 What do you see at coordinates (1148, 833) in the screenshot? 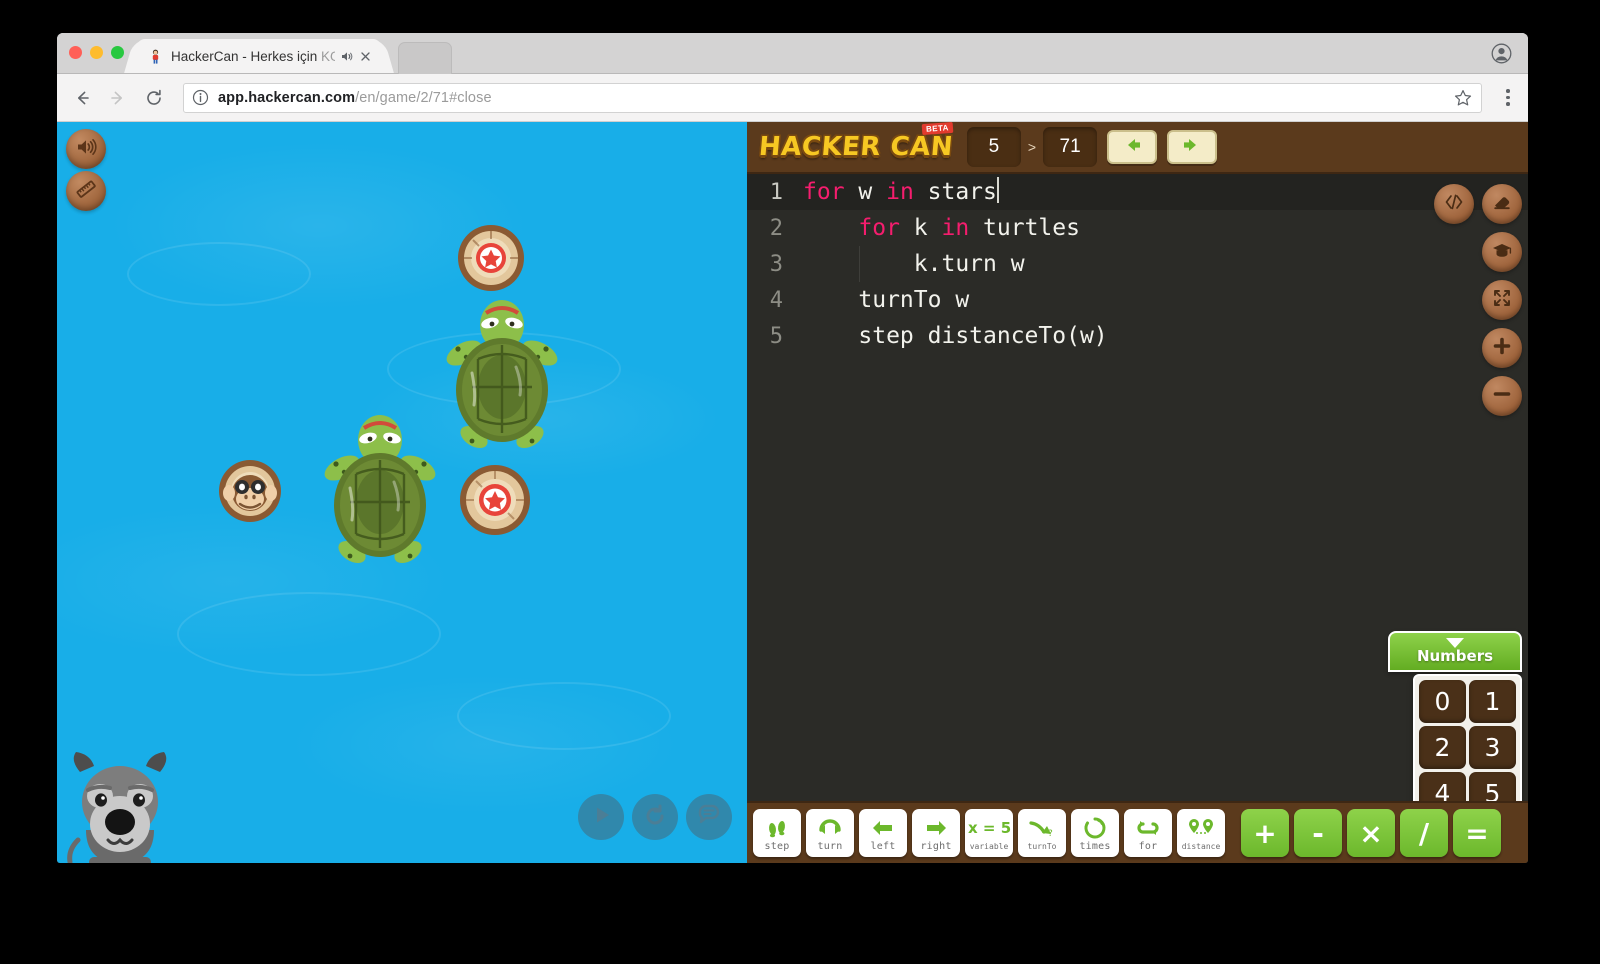
I see `block-for: for` at bounding box center [1148, 833].